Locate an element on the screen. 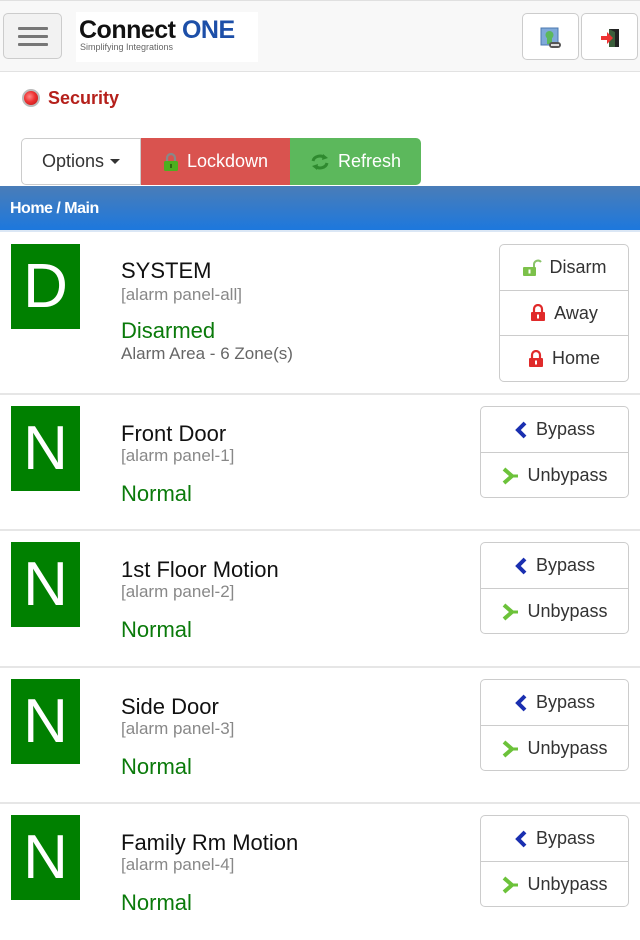 The height and width of the screenshot is (940, 640). logout-button is located at coordinates (609, 36).